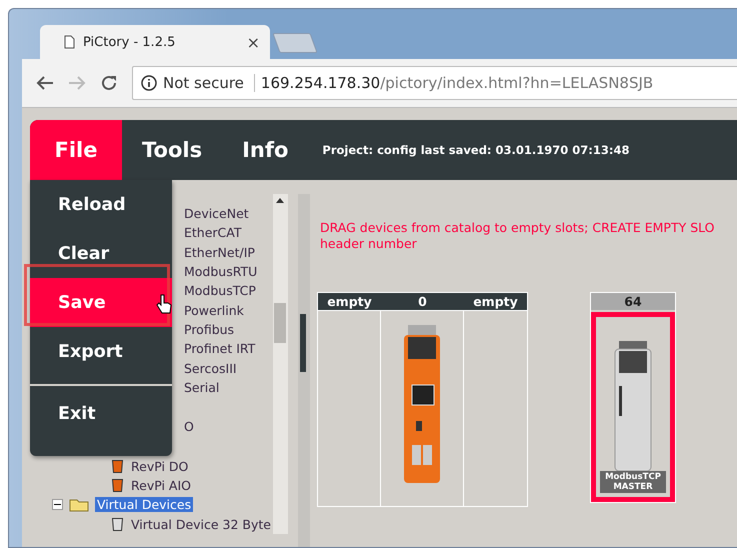  I want to click on tree-item: Serial, so click(202, 388).